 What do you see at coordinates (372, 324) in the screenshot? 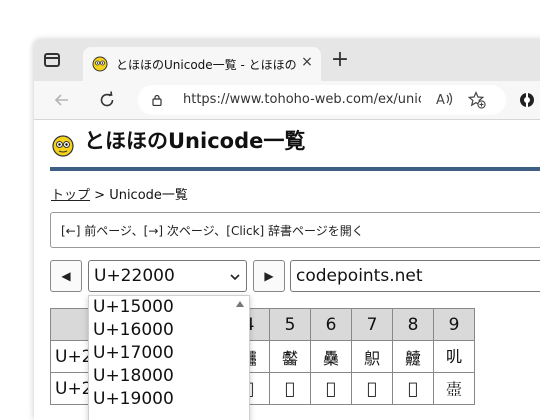
I see `grid-header-cell: 7` at bounding box center [372, 324].